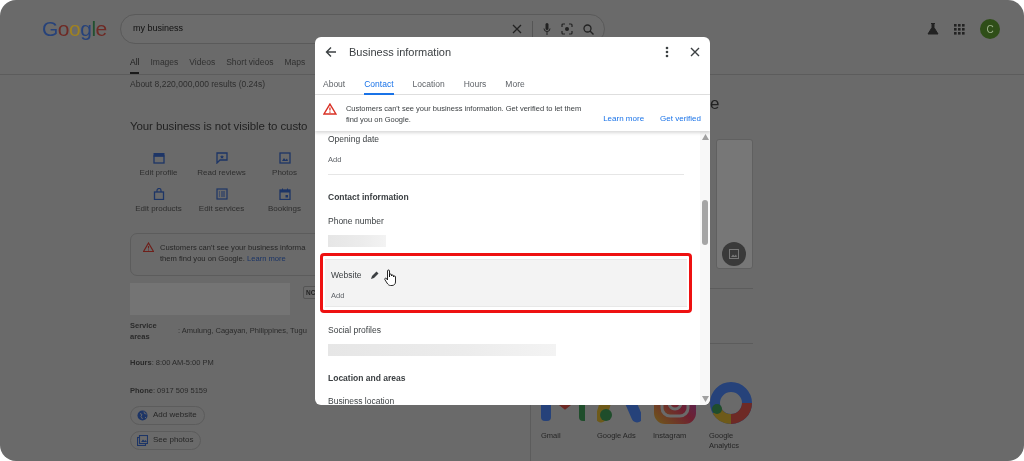  What do you see at coordinates (705, 137) in the screenshot?
I see `scroll-up-arrow-icon` at bounding box center [705, 137].